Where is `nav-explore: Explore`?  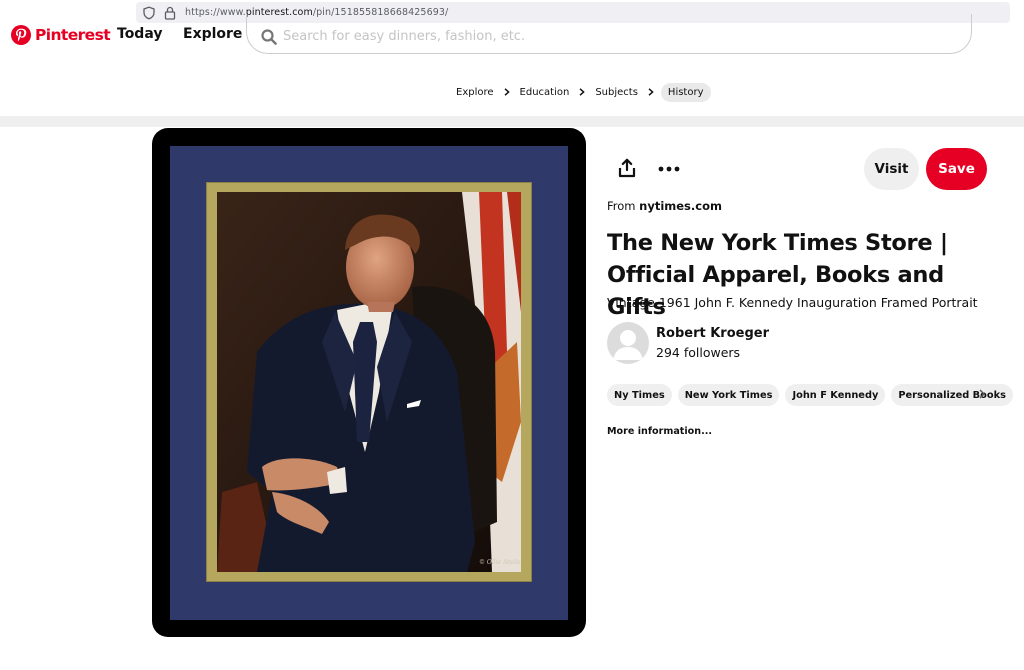
nav-explore: Explore is located at coordinates (212, 34).